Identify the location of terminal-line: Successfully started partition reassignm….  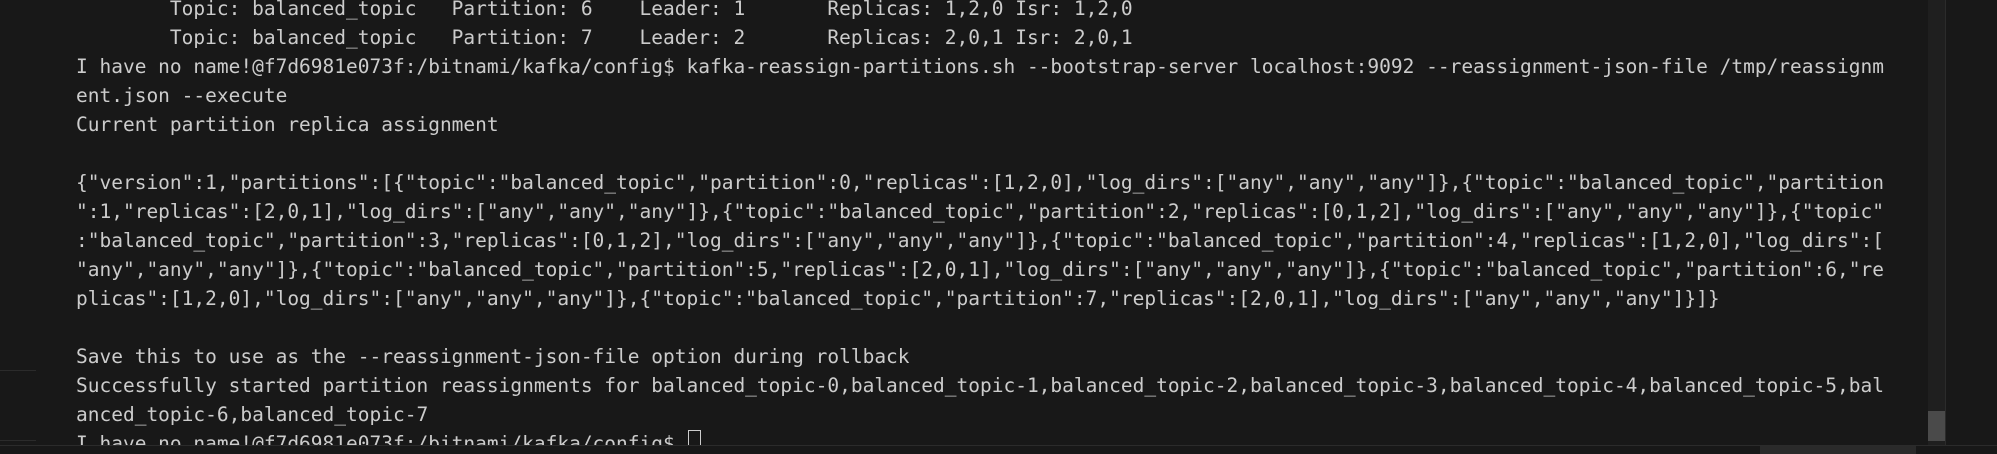
(980, 385).